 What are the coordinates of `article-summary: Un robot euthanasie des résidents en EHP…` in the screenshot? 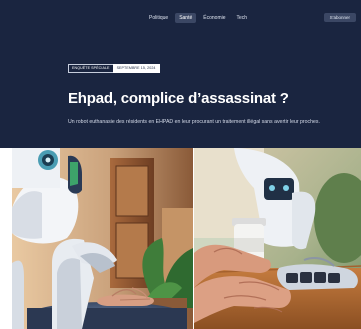 It's located at (194, 122).